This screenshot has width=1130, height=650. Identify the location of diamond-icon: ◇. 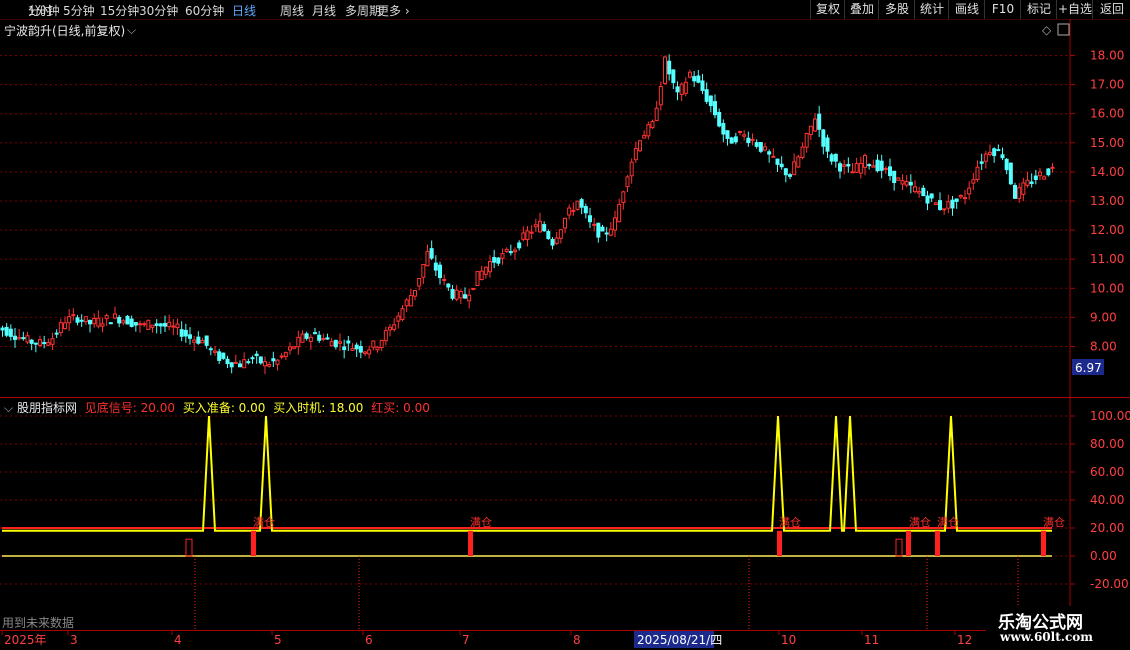
(1047, 30).